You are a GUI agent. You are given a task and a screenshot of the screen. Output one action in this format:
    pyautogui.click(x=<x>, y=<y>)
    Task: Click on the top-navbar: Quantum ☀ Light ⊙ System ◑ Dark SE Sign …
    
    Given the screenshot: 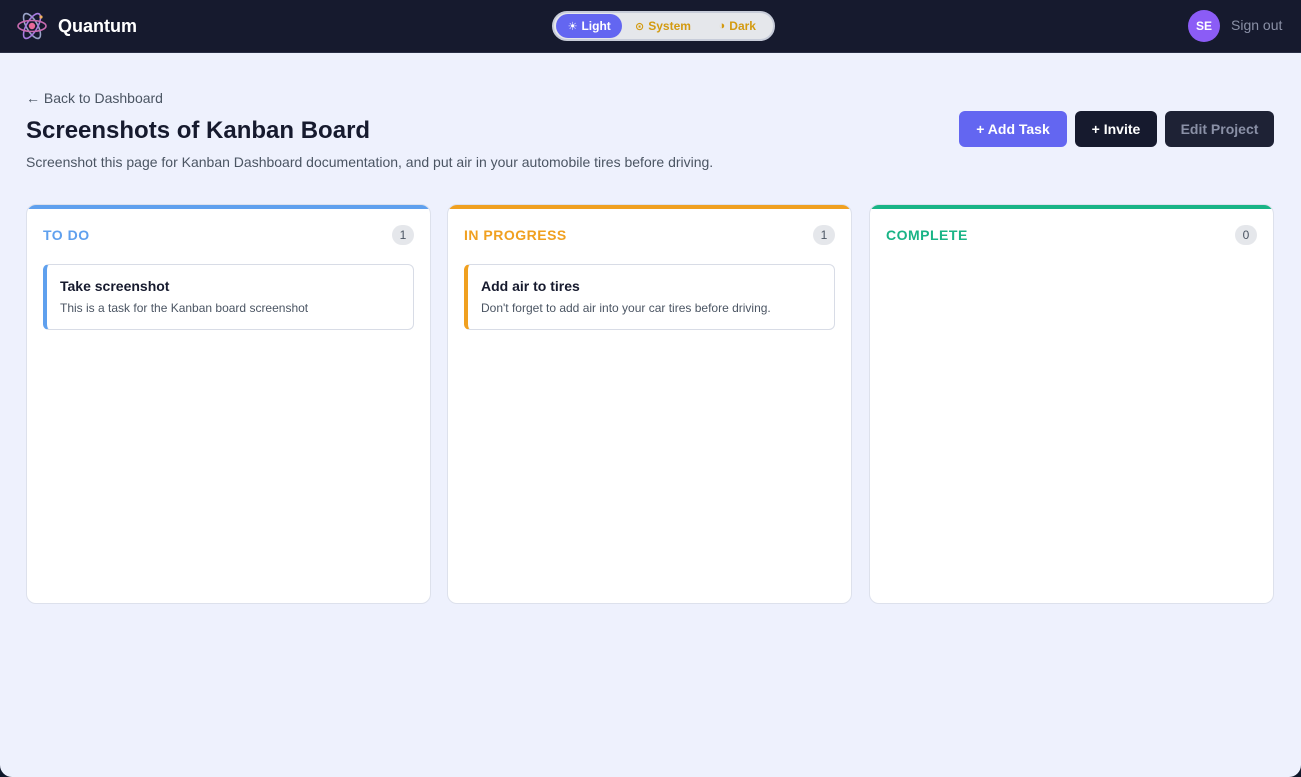 What is the action you would take?
    pyautogui.click(x=650, y=26)
    